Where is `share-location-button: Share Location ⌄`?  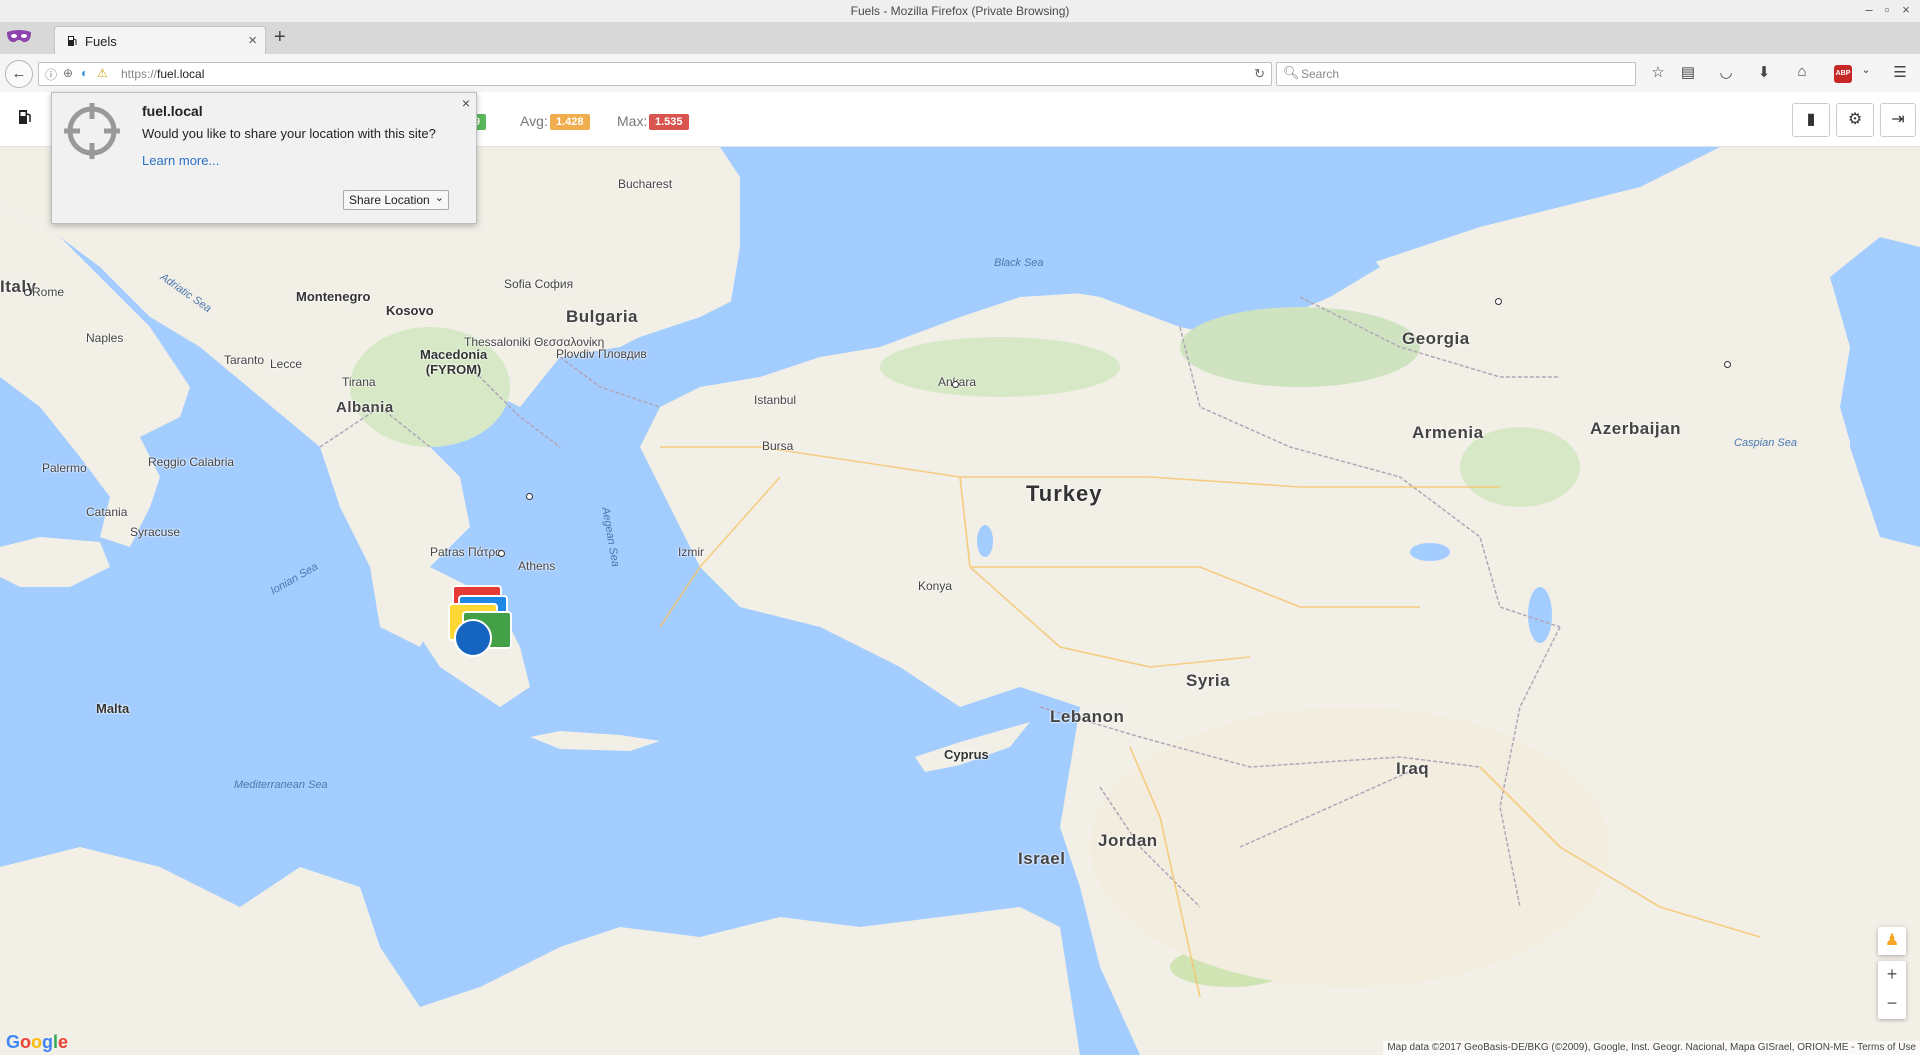 share-location-button: Share Location ⌄ is located at coordinates (396, 200).